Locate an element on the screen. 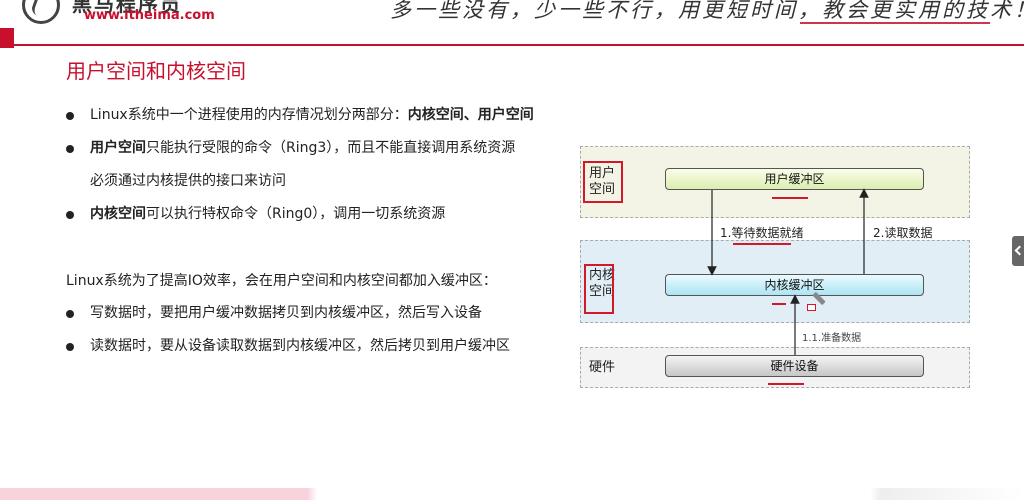  user-space-highlight is located at coordinates (603, 182).